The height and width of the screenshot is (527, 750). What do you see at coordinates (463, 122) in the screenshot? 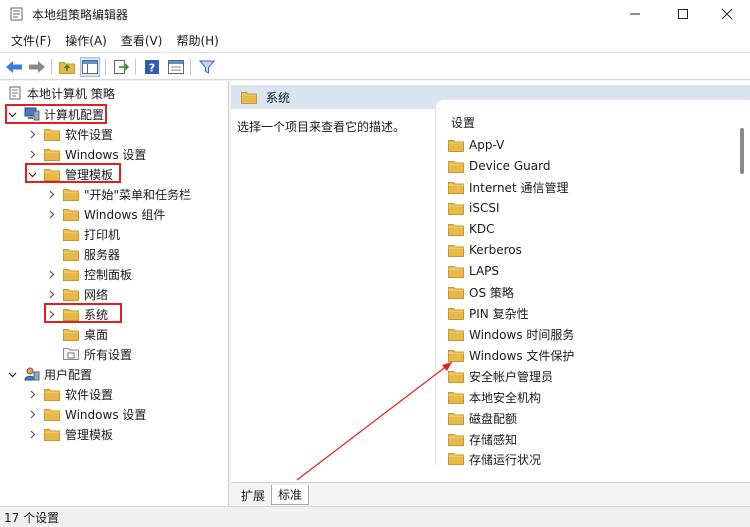
I see `settings-column-header: 设置` at bounding box center [463, 122].